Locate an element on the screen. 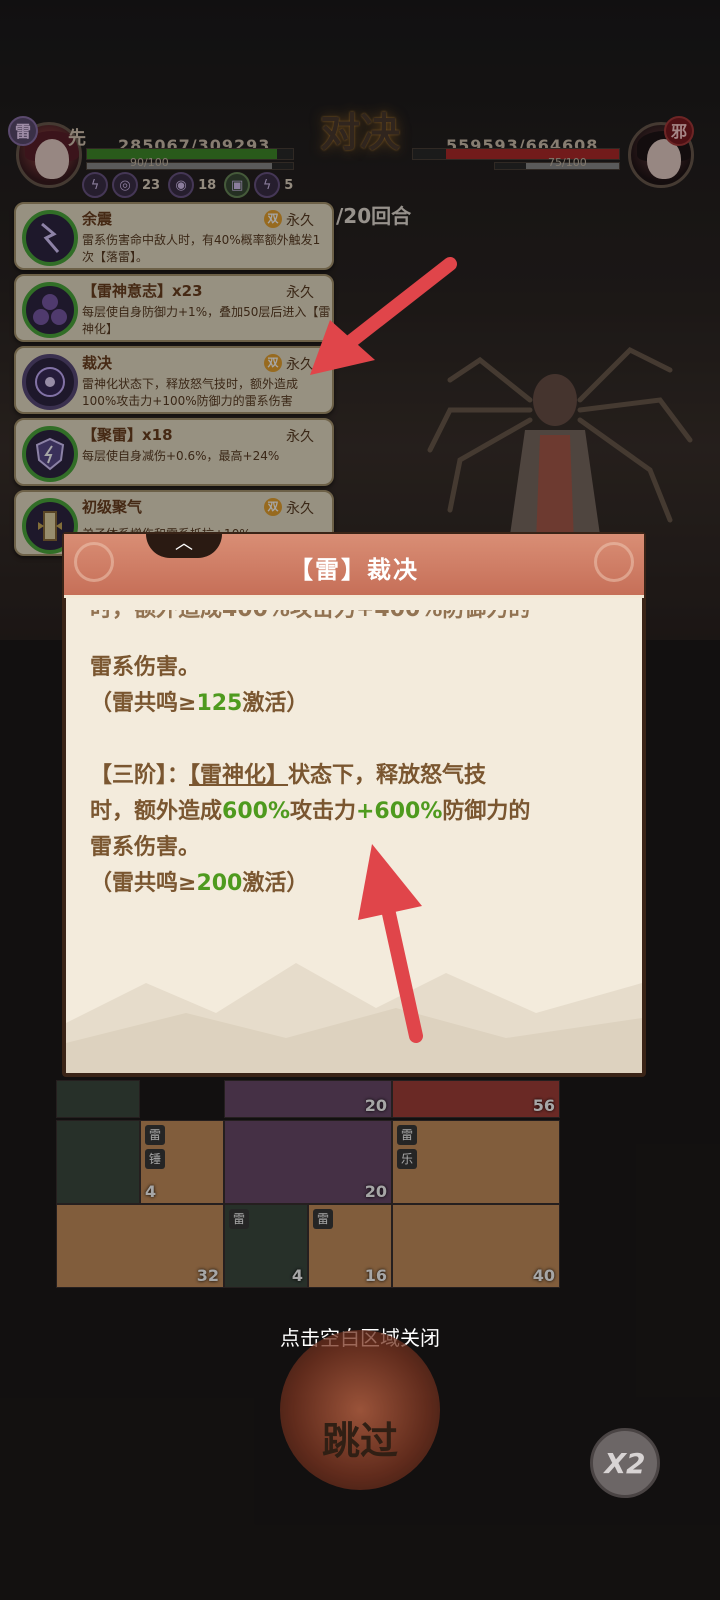 This screenshot has width=720, height=1600. effect-line: 雷系伤害。 is located at coordinates (145, 667).